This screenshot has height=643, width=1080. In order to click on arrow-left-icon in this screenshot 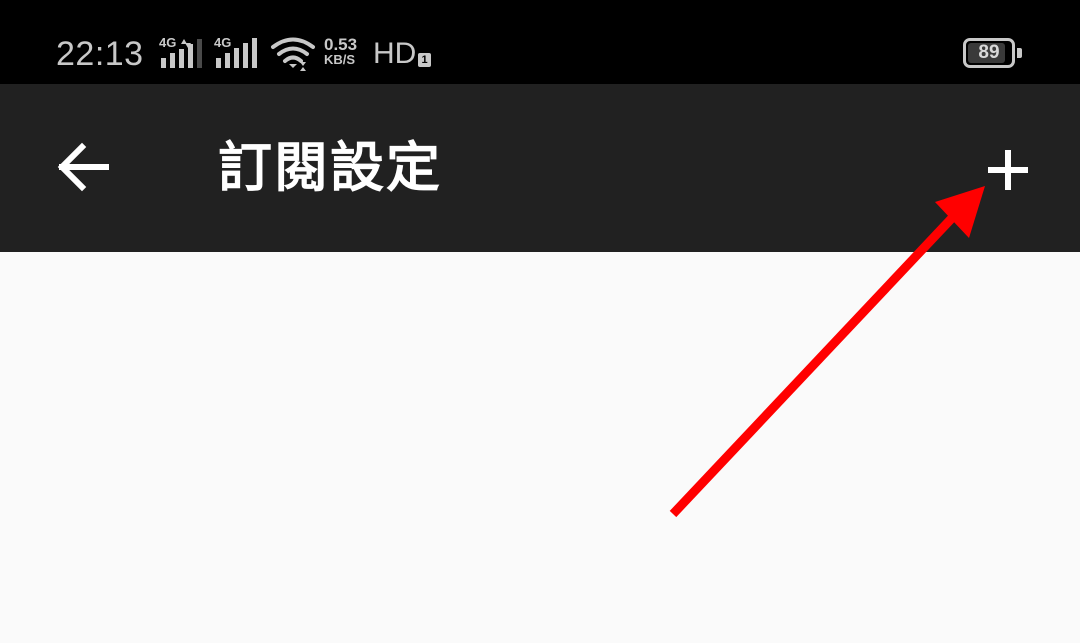, I will do `click(83, 167)`.